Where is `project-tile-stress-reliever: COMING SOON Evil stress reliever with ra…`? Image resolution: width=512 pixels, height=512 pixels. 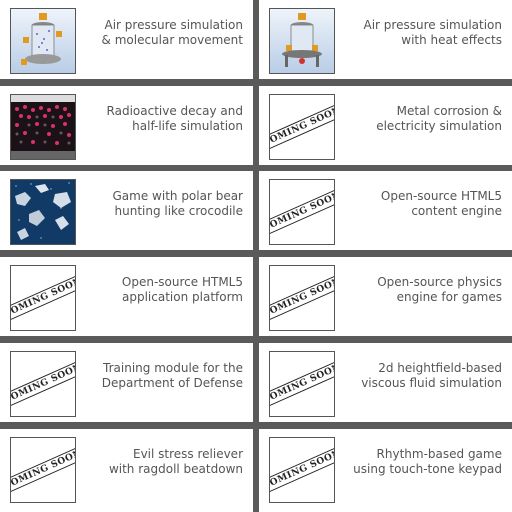 project-tile-stress-reliever: COMING SOON Evil stress reliever with ra… is located at coordinates (126, 470).